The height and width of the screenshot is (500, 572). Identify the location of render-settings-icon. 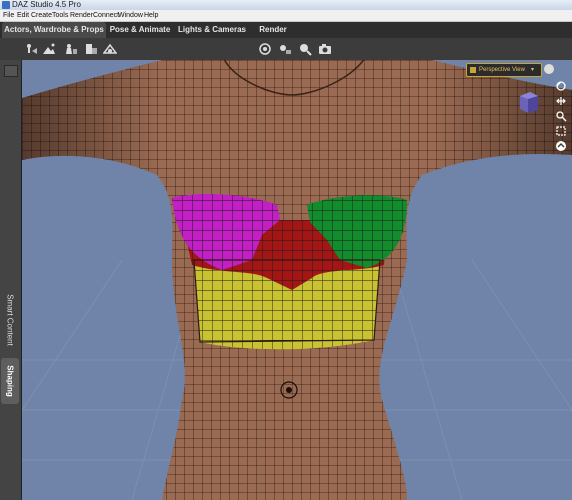
(285, 49).